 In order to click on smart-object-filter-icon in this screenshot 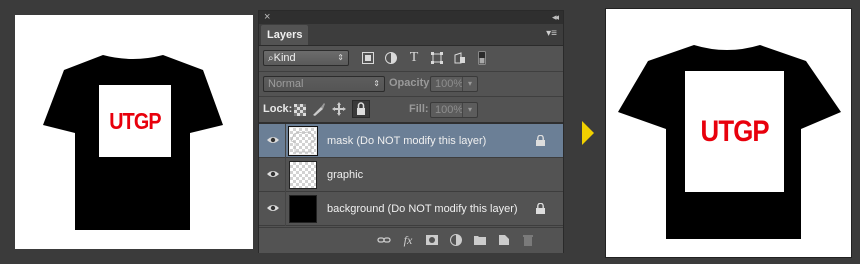, I will do `click(460, 58)`.